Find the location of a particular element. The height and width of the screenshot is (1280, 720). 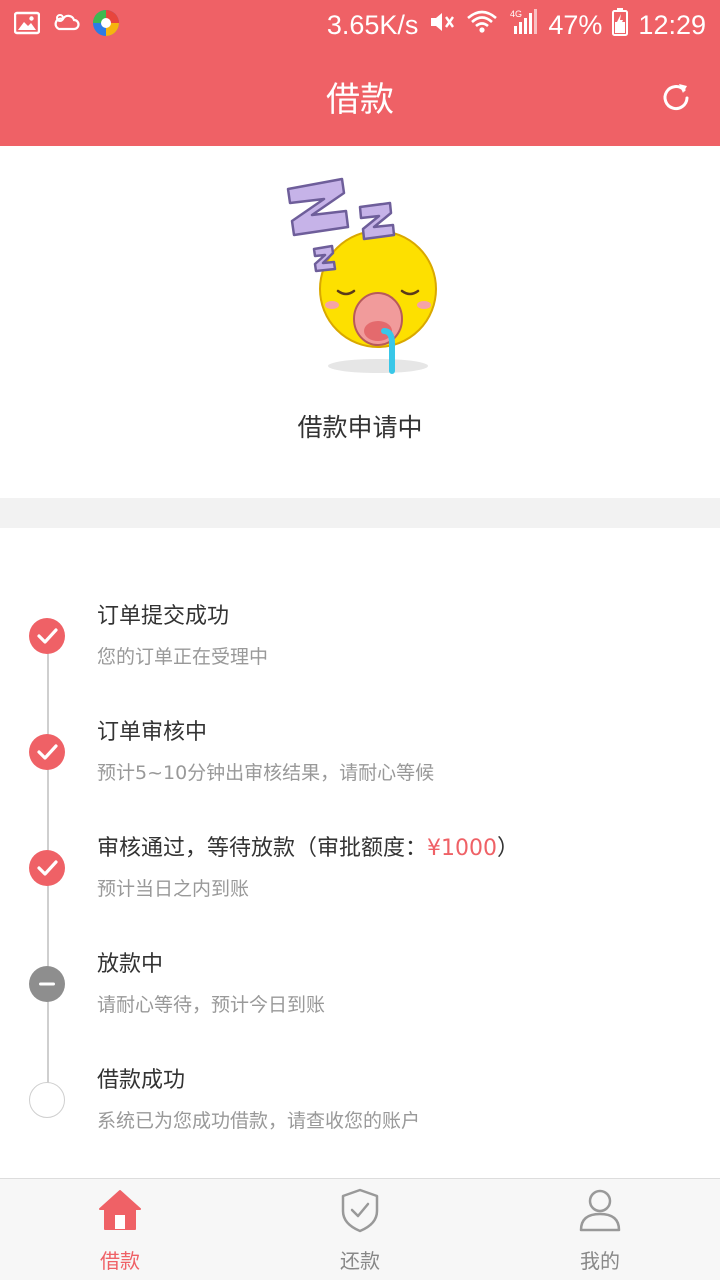

step-title-suffix: ） is located at coordinates (508, 848).